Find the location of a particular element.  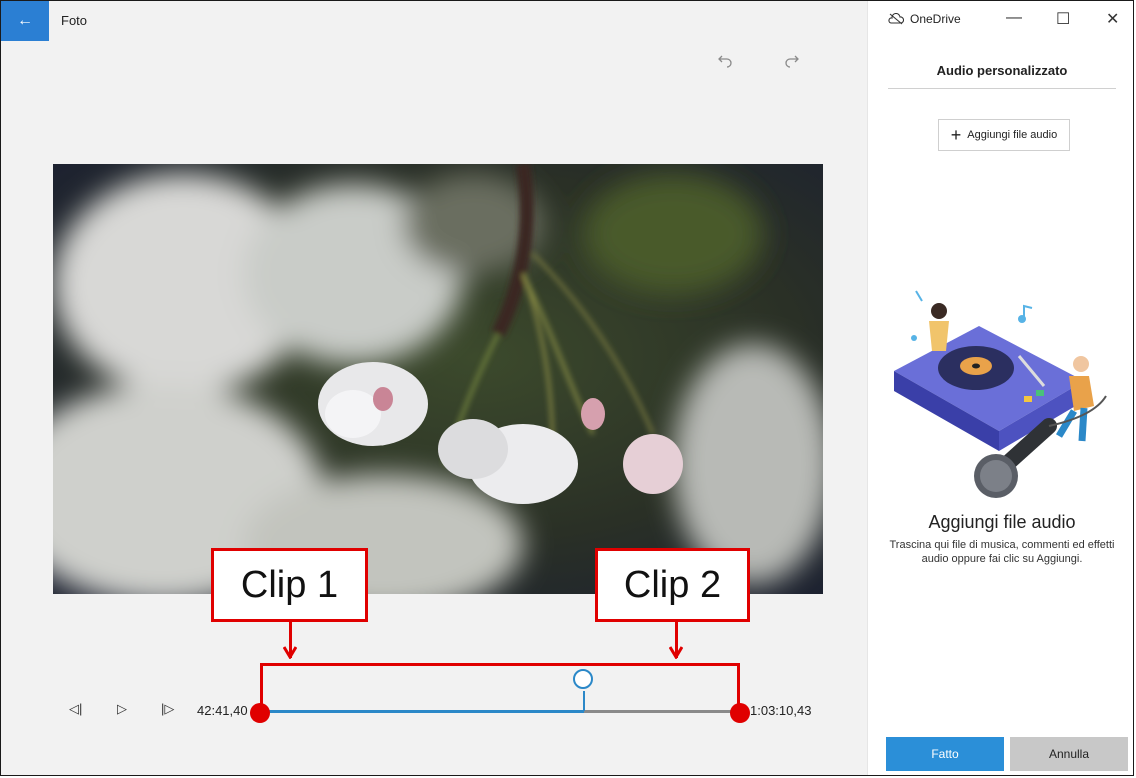

onedrive-off-icon is located at coordinates (896, 19).